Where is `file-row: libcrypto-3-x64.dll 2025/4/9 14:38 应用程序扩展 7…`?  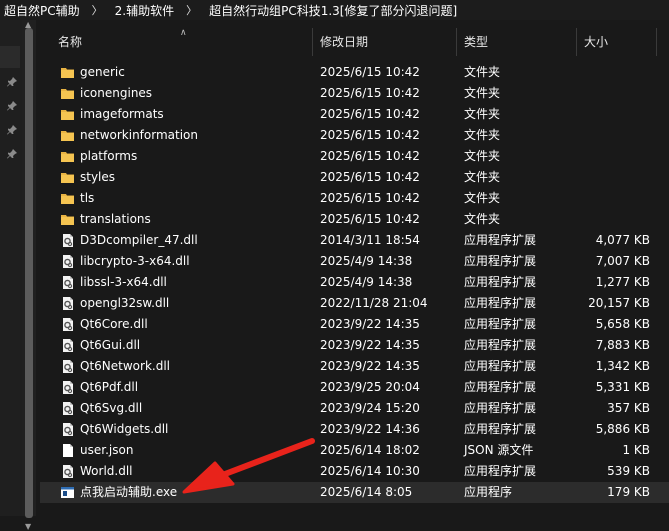 file-row: libcrypto-3-x64.dll 2025/4/9 14:38 应用程序扩展 7… is located at coordinates (354, 261).